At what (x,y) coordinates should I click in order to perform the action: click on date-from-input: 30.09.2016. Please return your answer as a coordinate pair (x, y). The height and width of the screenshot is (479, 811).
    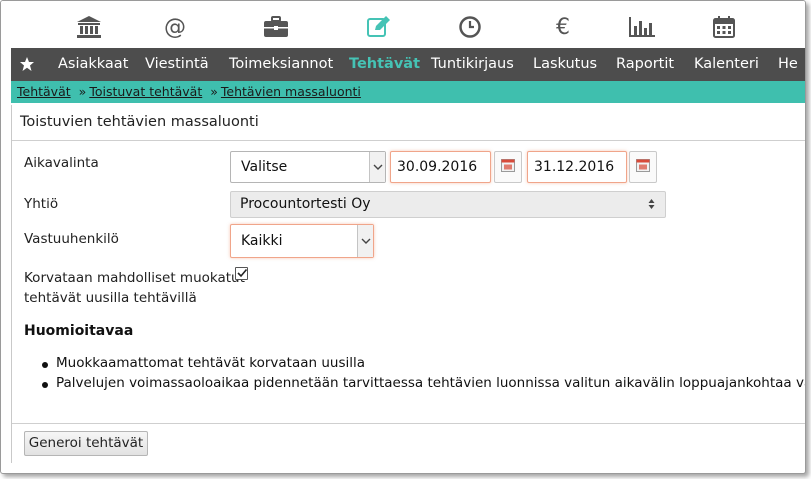
    Looking at the image, I should click on (440, 167).